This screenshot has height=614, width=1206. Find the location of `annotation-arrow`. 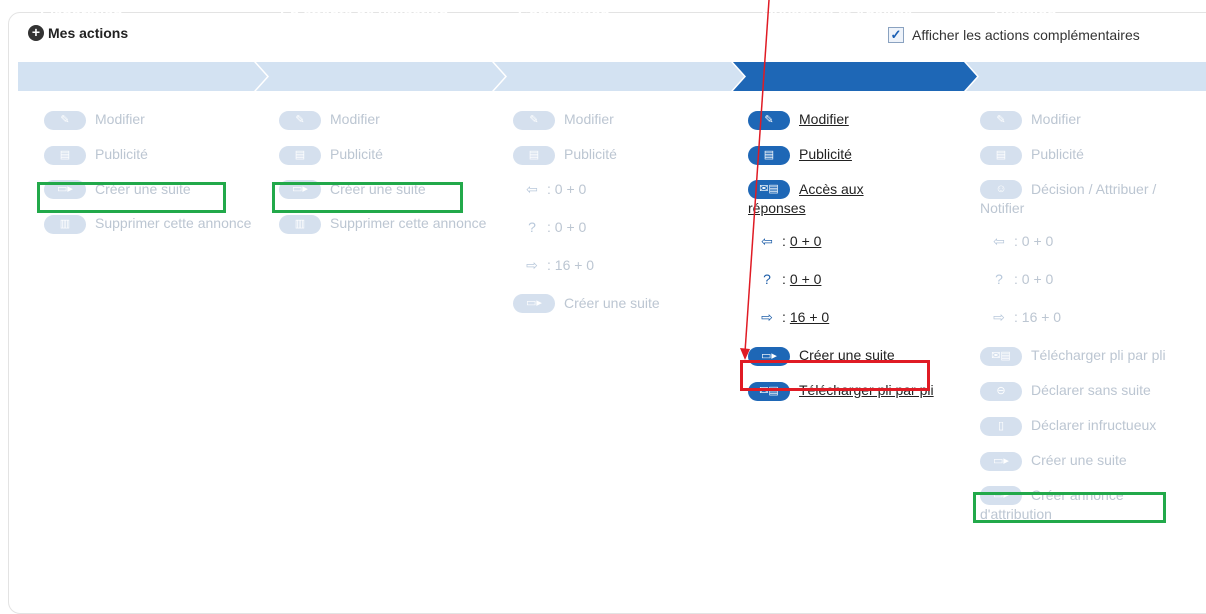

annotation-arrow is located at coordinates (755, 180).